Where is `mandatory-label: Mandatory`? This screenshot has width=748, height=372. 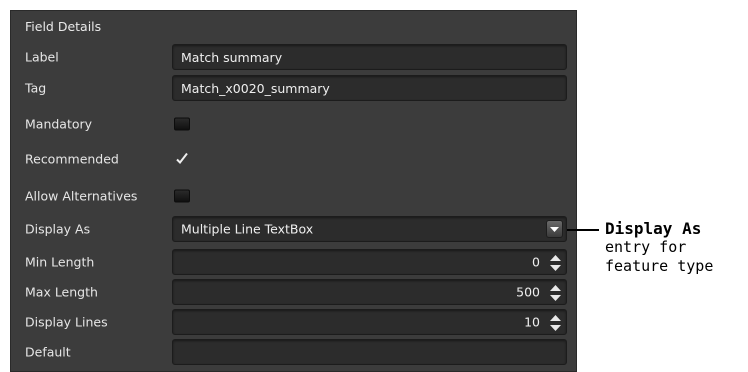
mandatory-label: Mandatory is located at coordinates (59, 124).